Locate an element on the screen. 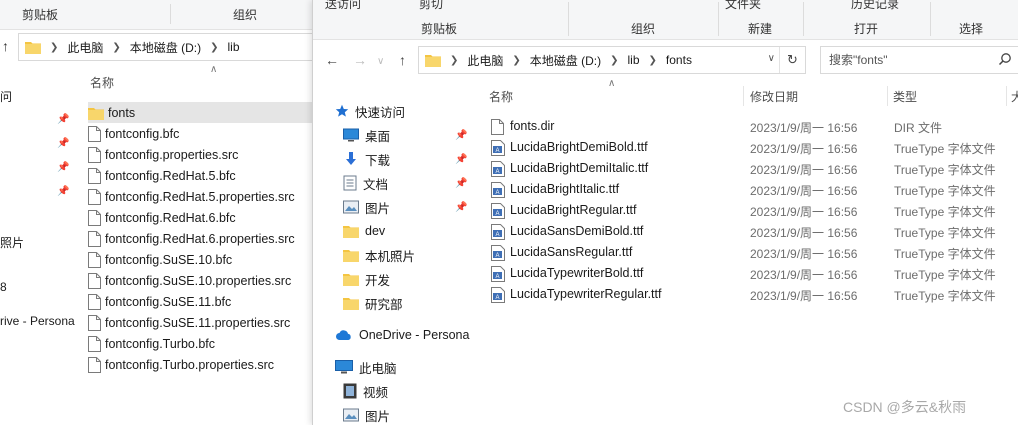 This screenshot has width=1018, height=425. nav-item-label: dev is located at coordinates (375, 231).